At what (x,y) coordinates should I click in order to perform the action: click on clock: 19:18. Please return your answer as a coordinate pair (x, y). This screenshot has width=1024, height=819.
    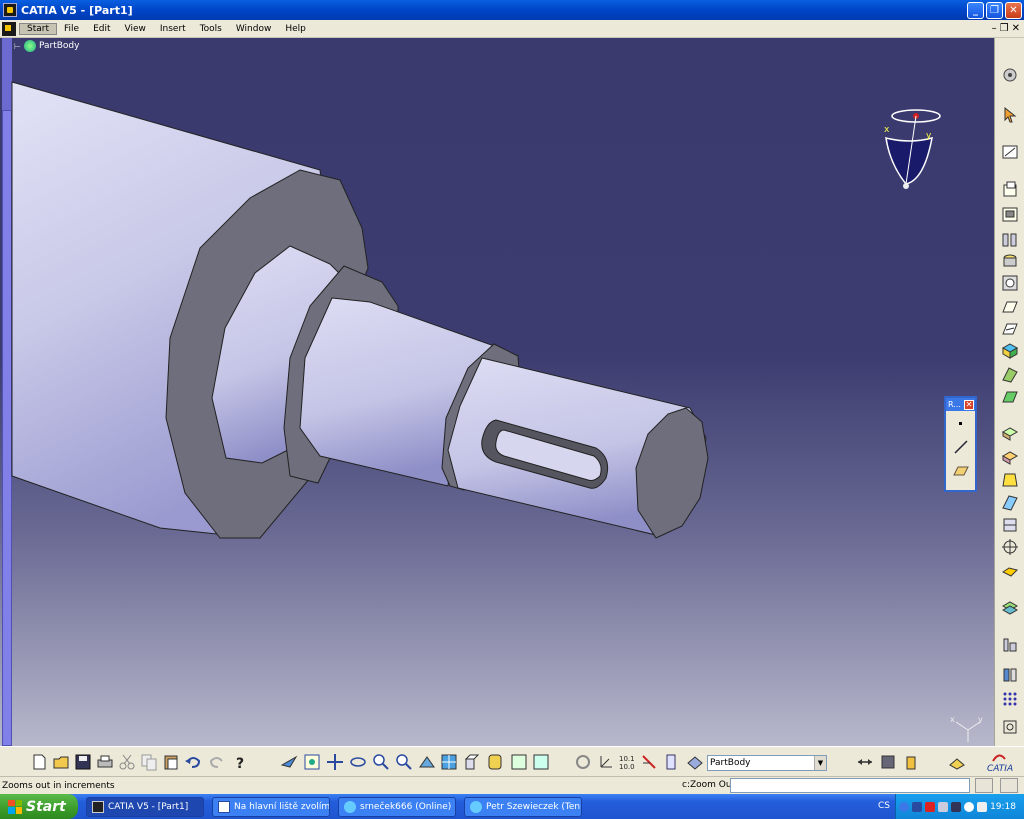
    Looking at the image, I should click on (1003, 807).